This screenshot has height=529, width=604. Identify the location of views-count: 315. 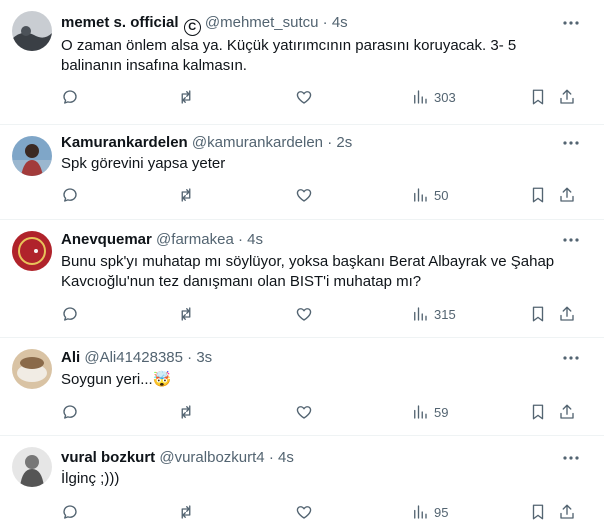
(445, 314).